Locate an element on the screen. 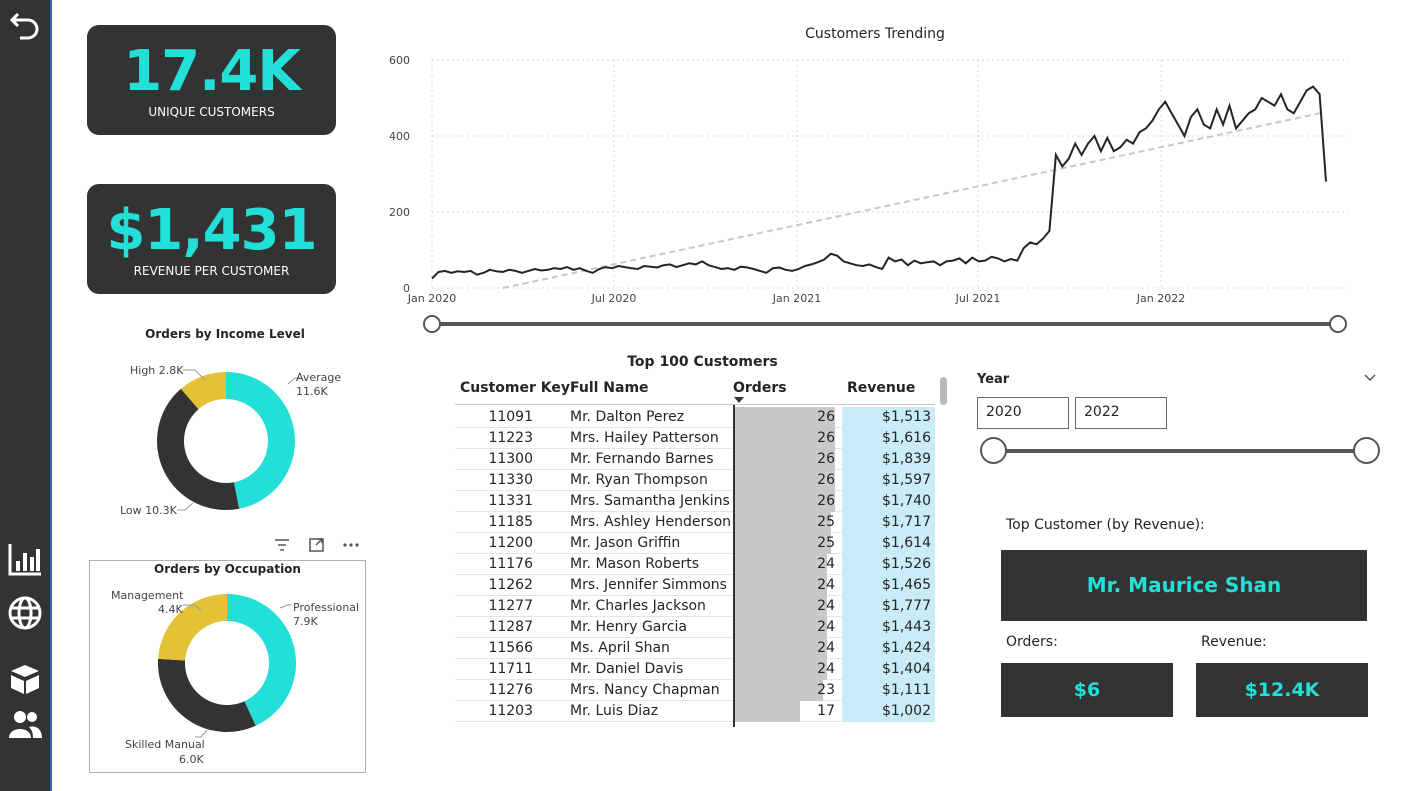 This screenshot has width=1418, height=791. y-tick-label: 200 is located at coordinates (399, 212).